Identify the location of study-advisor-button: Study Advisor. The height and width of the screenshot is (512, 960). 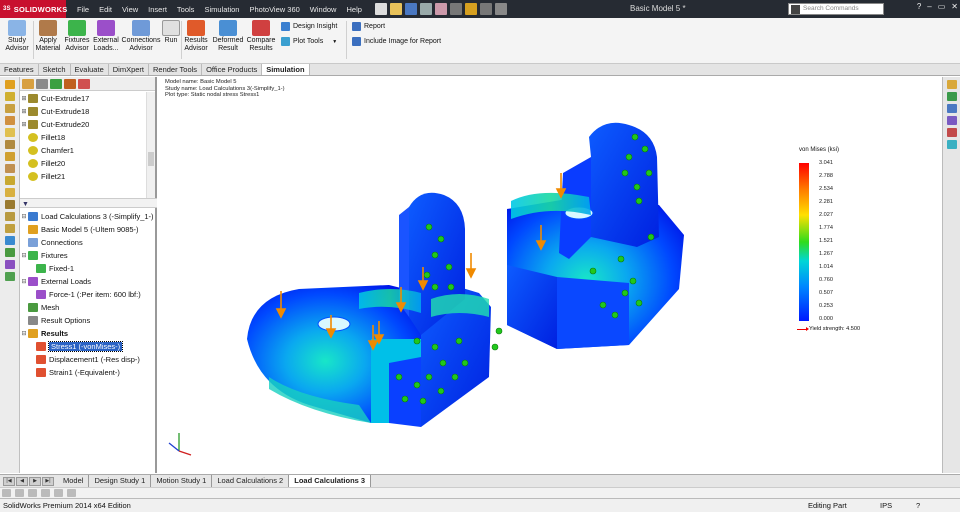
(17, 36).